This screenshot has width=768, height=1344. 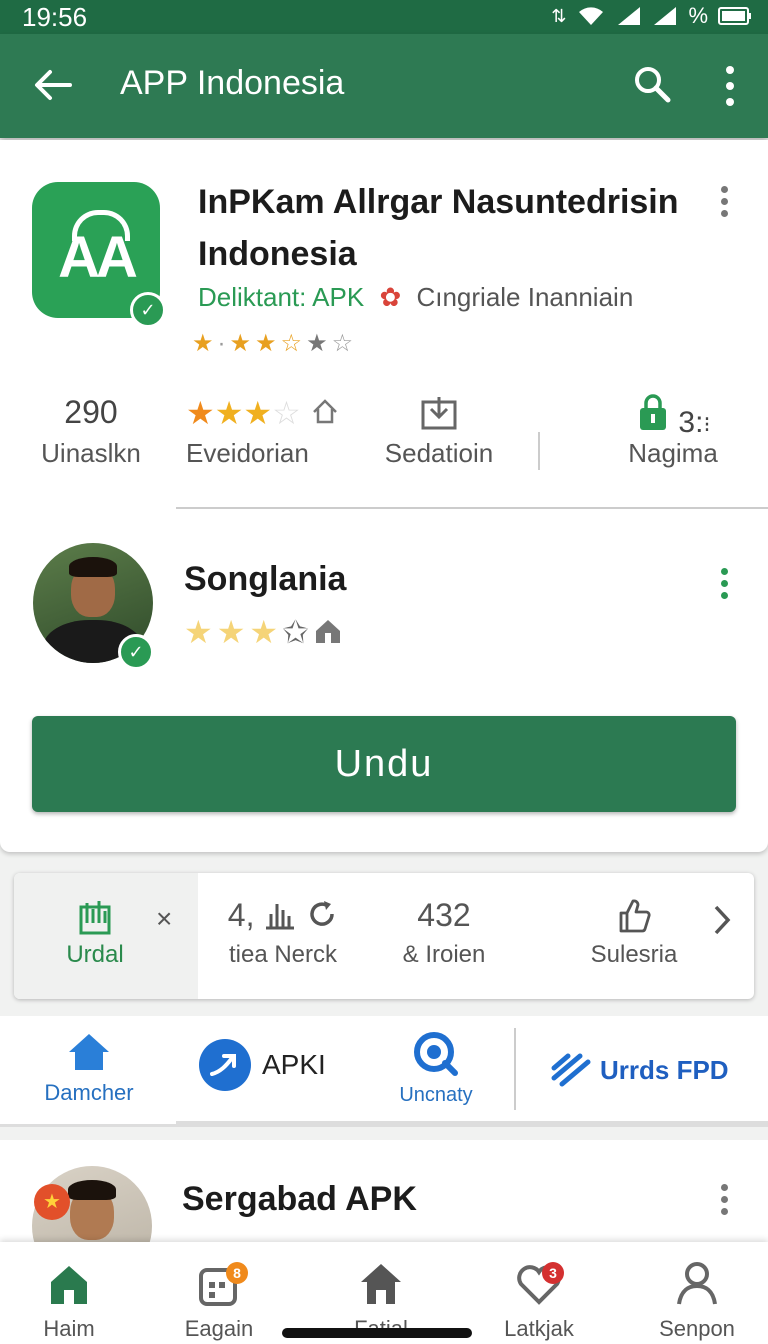 What do you see at coordinates (673, 453) in the screenshot?
I see `stat-label: Nagima` at bounding box center [673, 453].